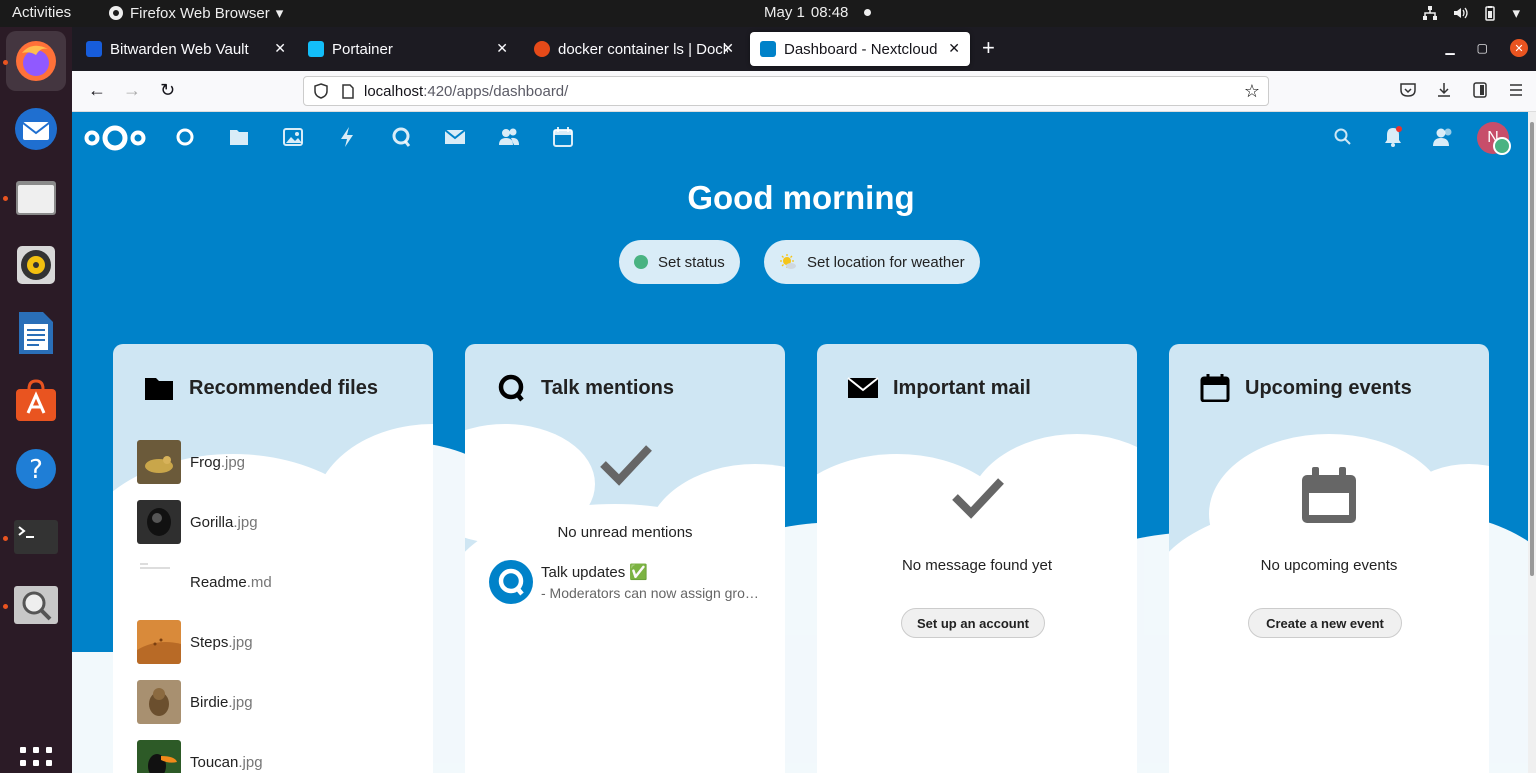  Describe the element at coordinates (1482, 48) in the screenshot. I see `maximize-icon: ▢` at that location.